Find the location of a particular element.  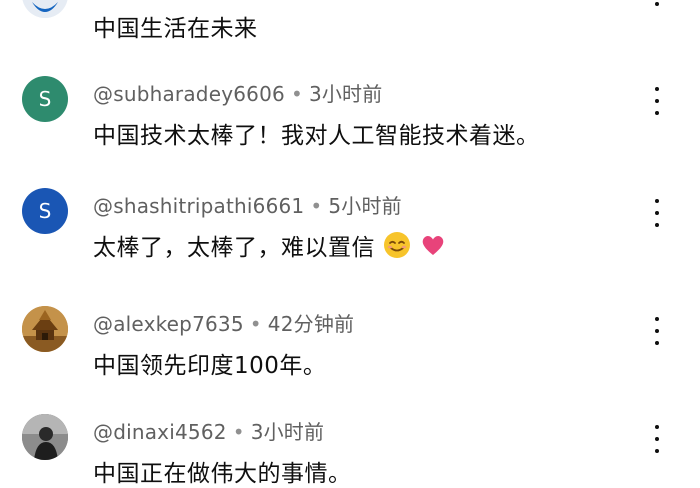

comment-header: @dinaxi4562 • 3小时前 is located at coordinates (208, 430).